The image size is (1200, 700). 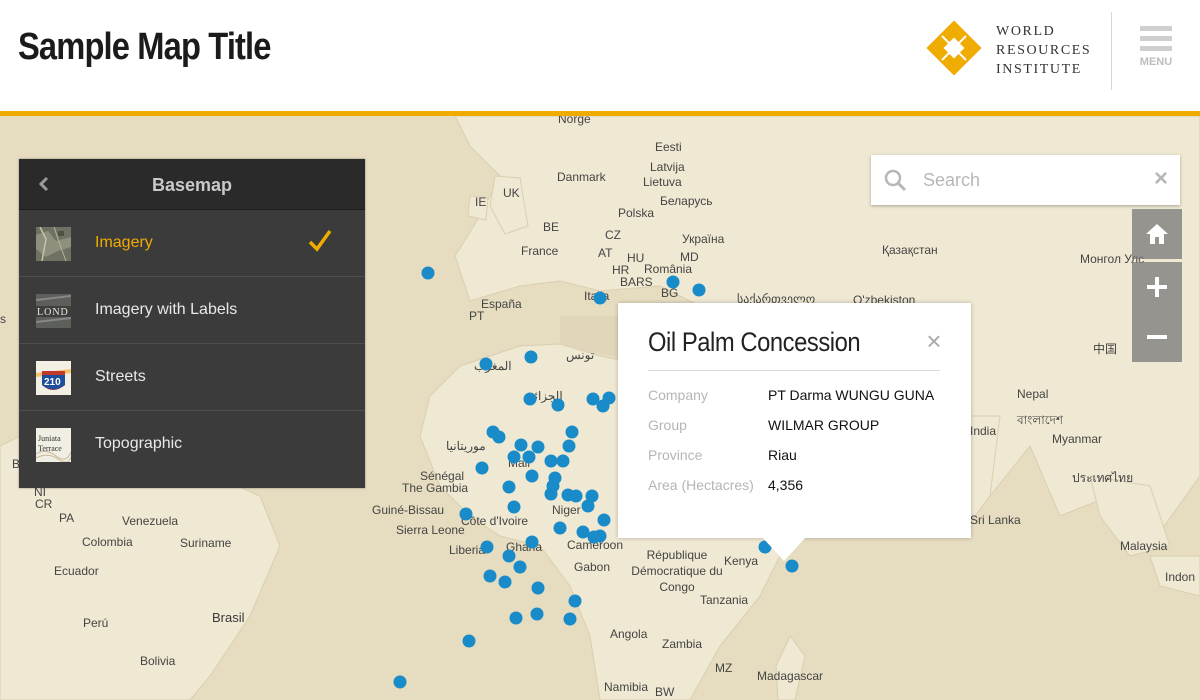 I want to click on basemap-option-label: Topographic, so click(x=139, y=443).